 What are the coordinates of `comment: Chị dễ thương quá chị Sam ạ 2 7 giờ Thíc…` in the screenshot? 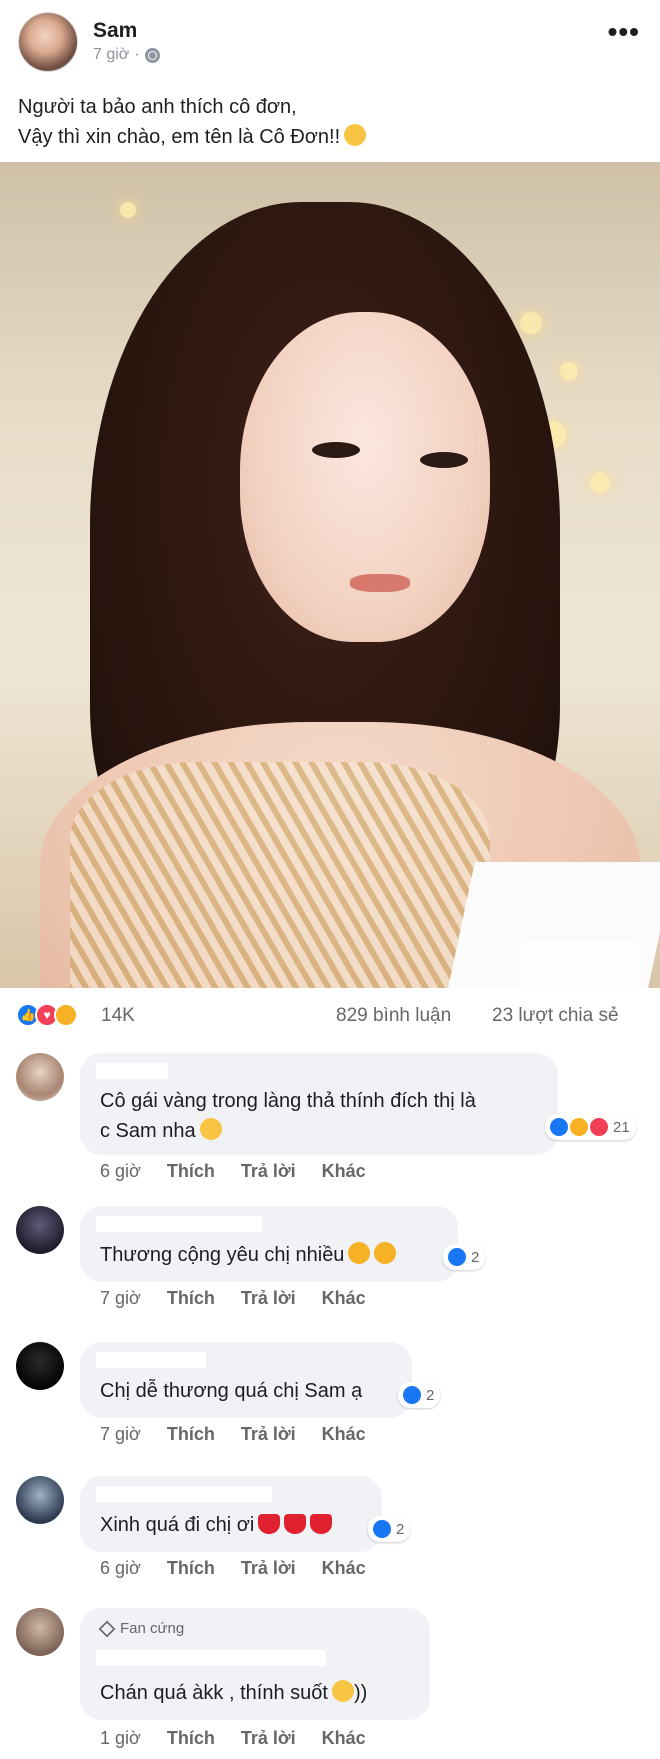 It's located at (330, 1397).